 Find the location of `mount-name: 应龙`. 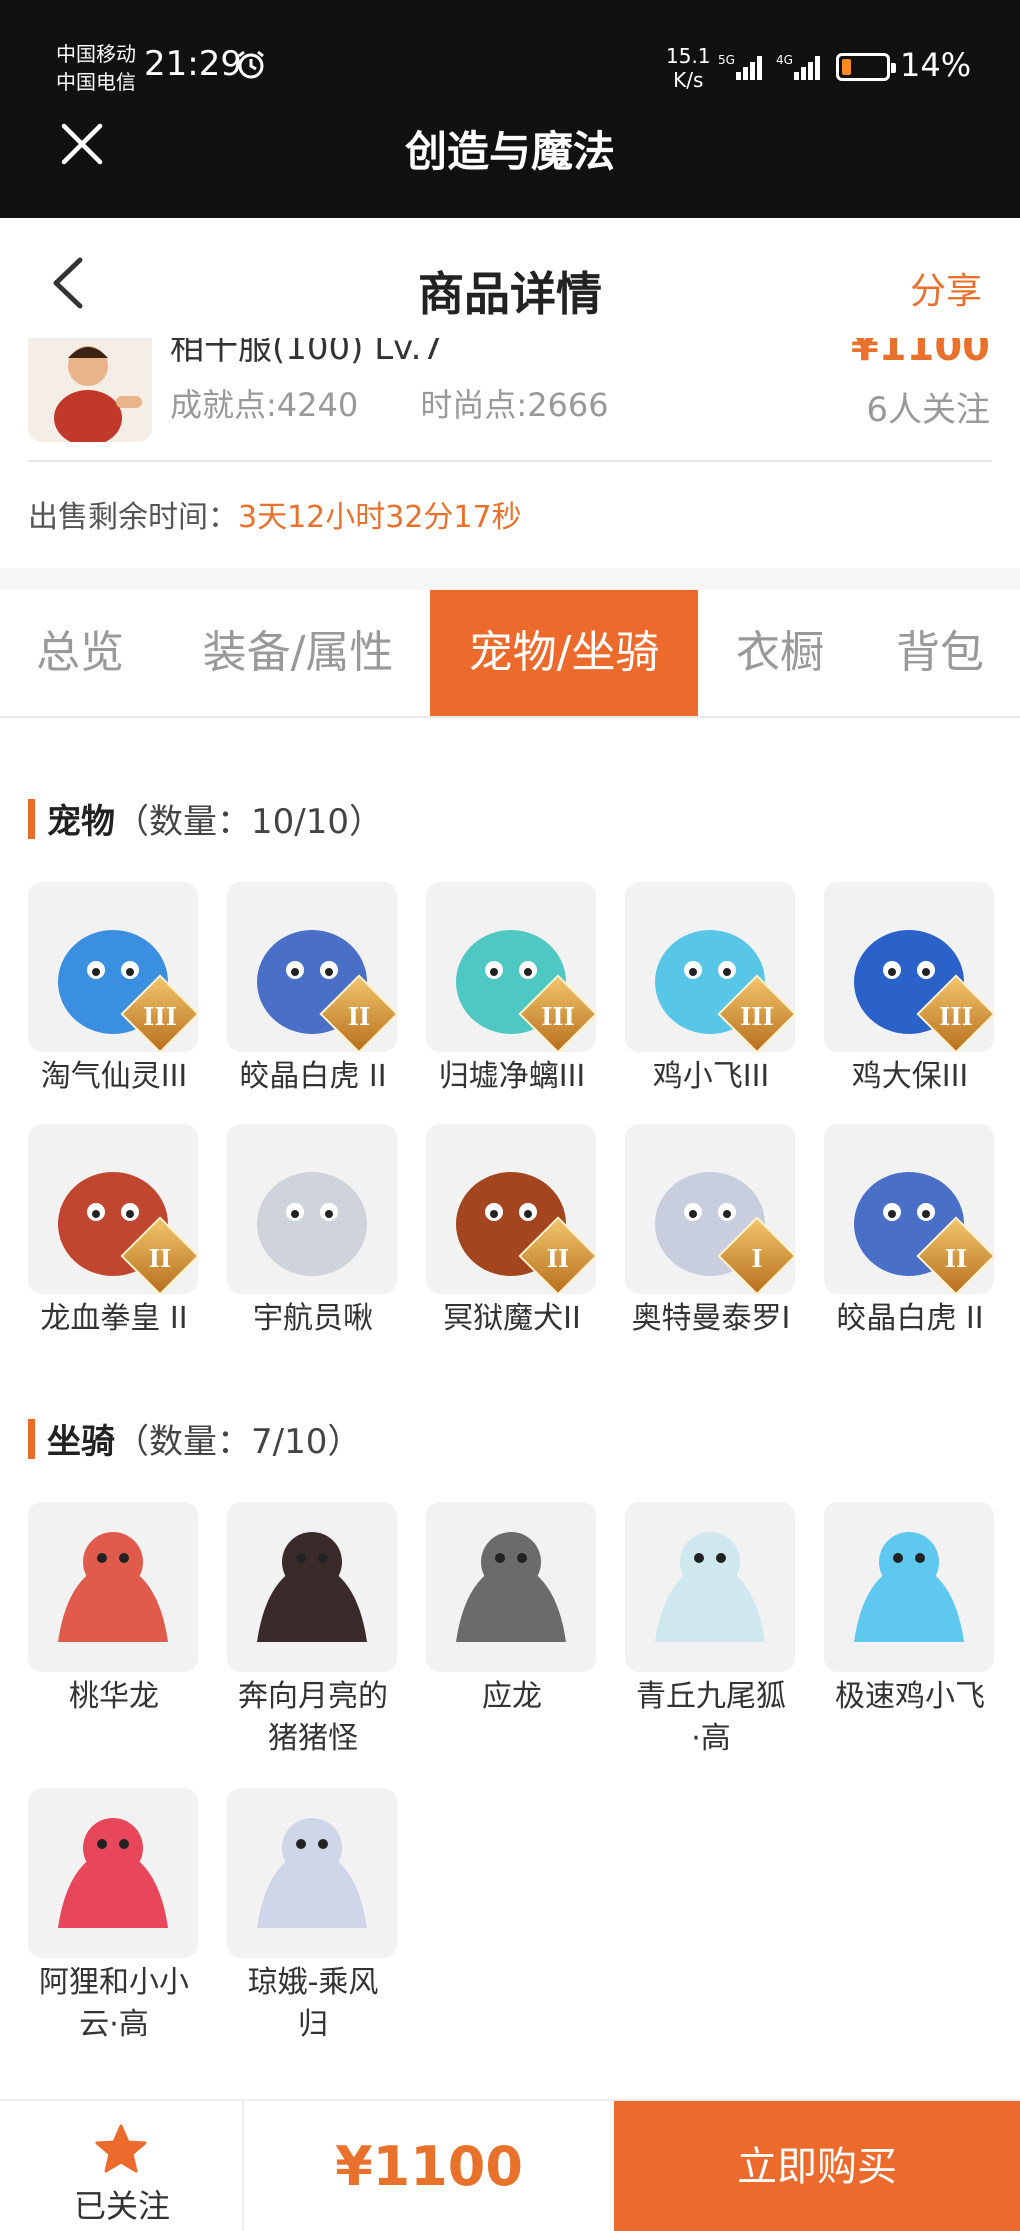

mount-name: 应龙 is located at coordinates (512, 1697).